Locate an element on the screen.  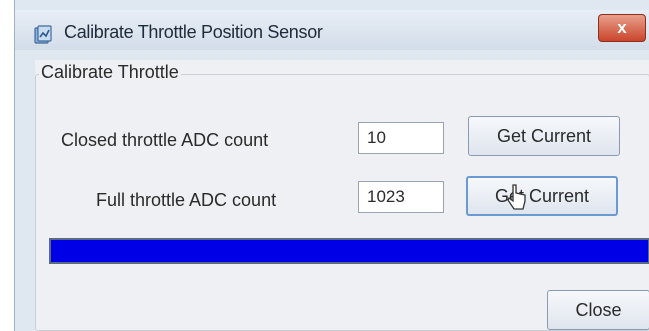
close-button: Close is located at coordinates (598, 310).